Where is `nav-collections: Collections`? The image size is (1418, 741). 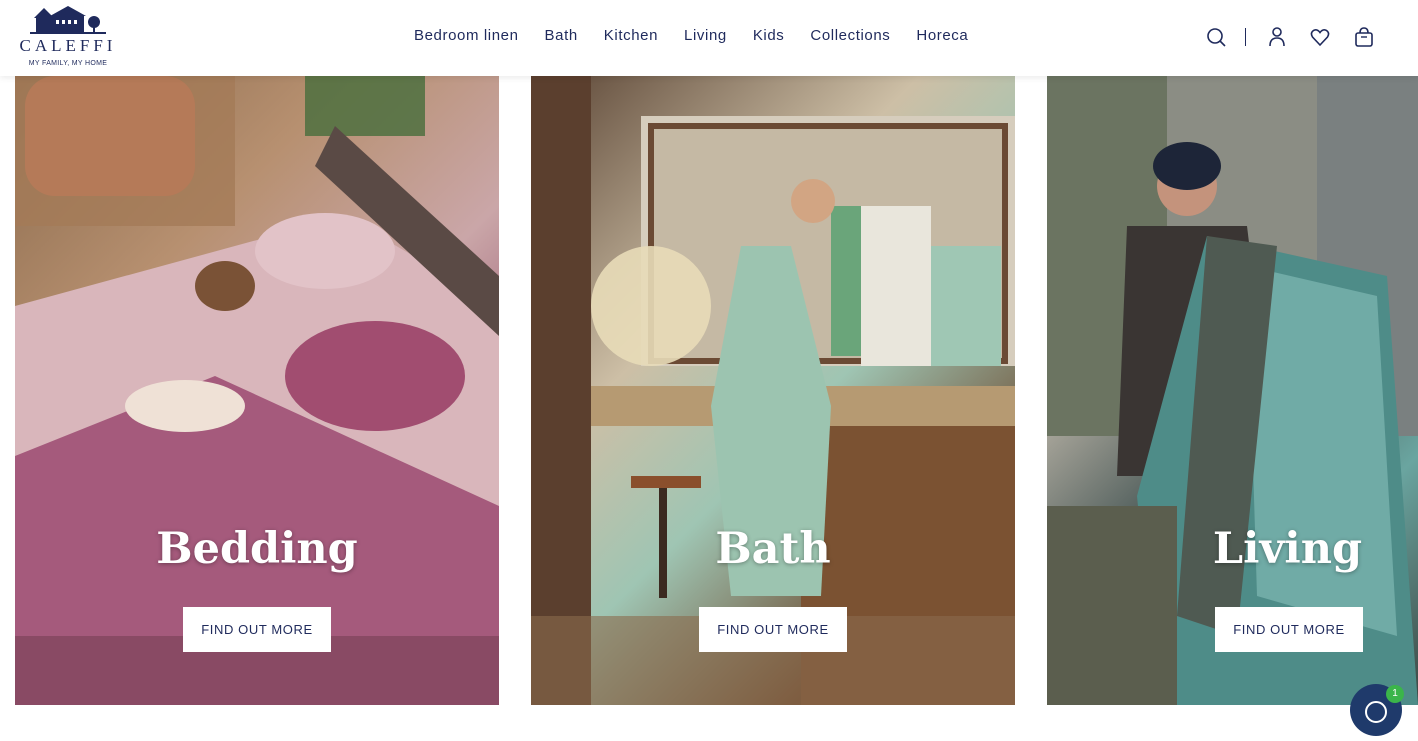 nav-collections: Collections is located at coordinates (850, 35).